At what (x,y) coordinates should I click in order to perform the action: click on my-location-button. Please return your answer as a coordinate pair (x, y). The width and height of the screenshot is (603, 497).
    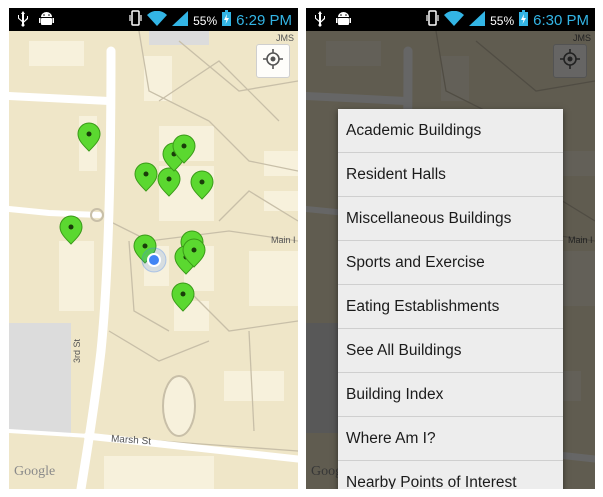
    Looking at the image, I should click on (273, 61).